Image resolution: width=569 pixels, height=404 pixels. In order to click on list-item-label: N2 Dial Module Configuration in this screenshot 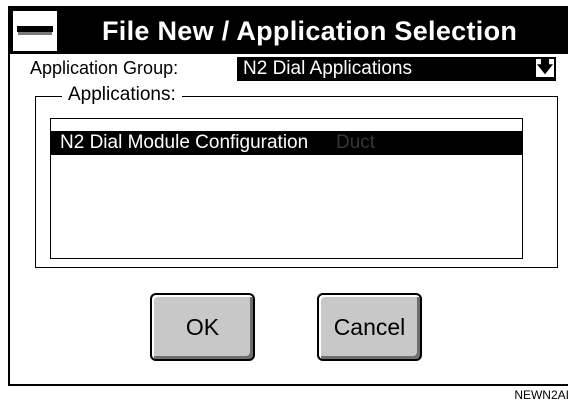, I will do `click(184, 142)`.